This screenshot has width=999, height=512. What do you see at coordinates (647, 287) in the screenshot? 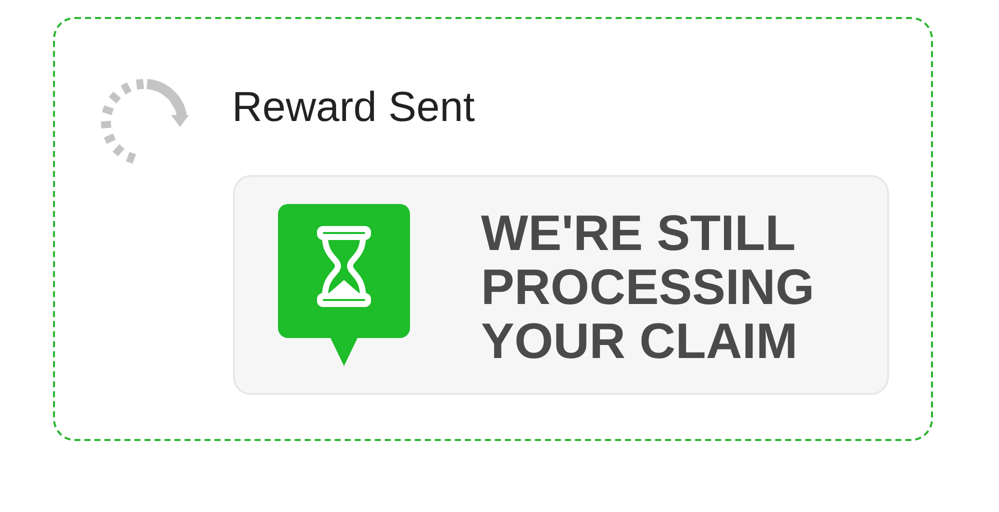
I see `status-message: WE'RE STILL PROCESSING YOUR CLAIM` at bounding box center [647, 287].